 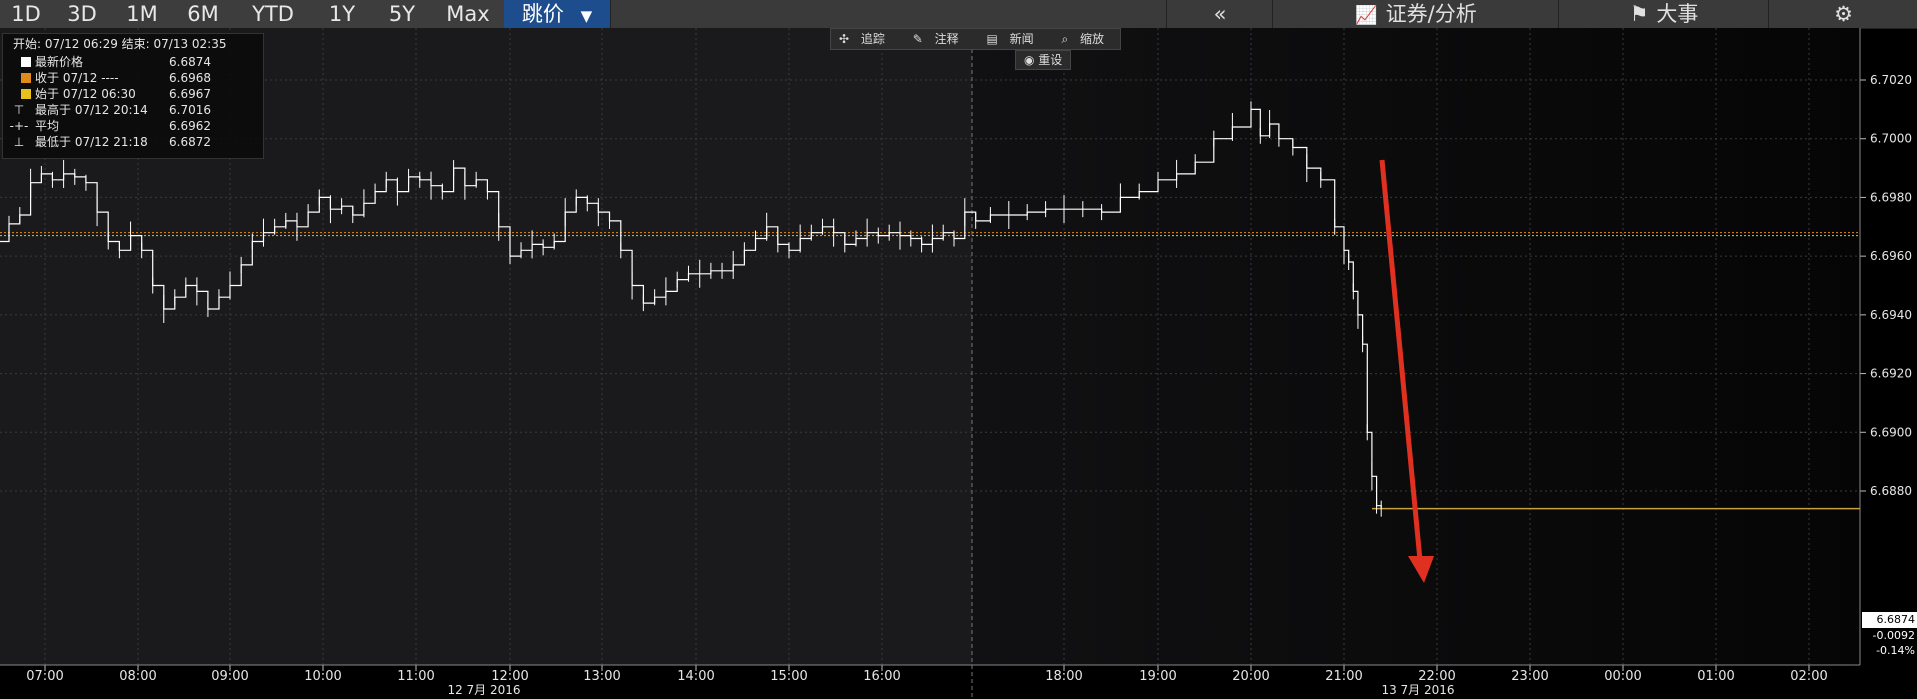 What do you see at coordinates (483, 690) in the screenshot?
I see `date-label-day1: 12 7月 2016` at bounding box center [483, 690].